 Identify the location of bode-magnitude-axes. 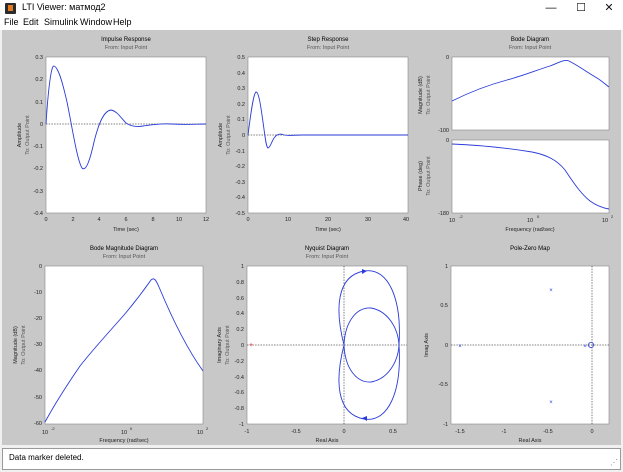
(530, 93).